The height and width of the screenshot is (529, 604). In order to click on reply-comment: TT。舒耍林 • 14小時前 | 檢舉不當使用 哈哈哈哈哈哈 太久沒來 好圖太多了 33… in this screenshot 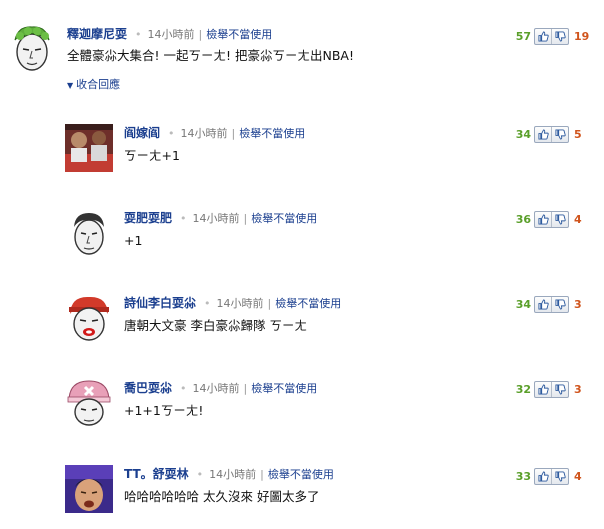, I will do `click(302, 489)`.